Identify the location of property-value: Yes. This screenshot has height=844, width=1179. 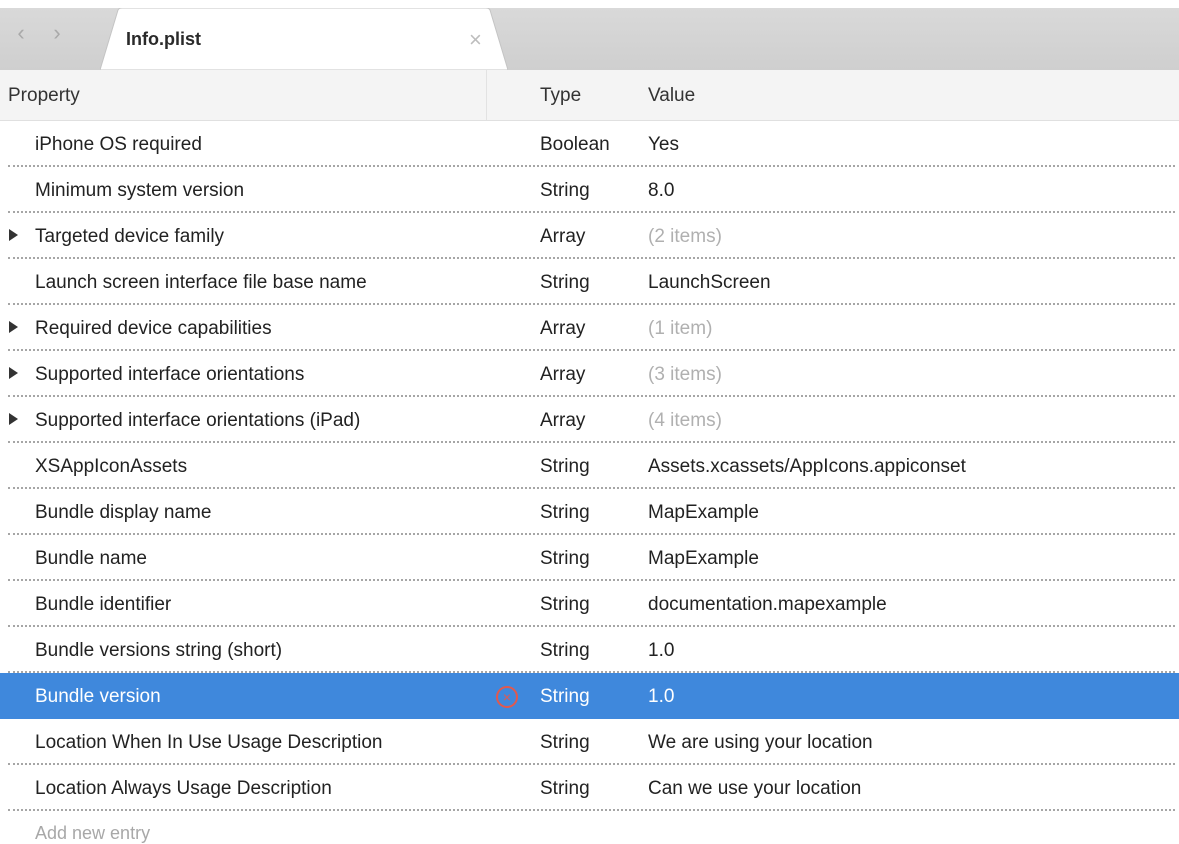
(663, 145).